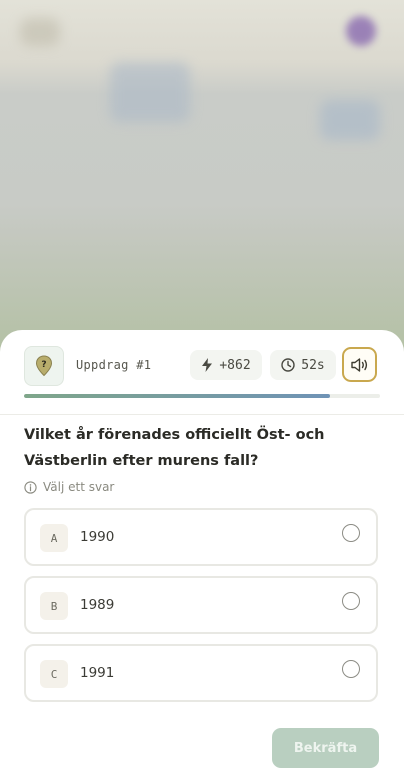 This screenshot has height=784, width=404. Describe the element at coordinates (54, 606) in the screenshot. I see `option-letter: B` at that location.